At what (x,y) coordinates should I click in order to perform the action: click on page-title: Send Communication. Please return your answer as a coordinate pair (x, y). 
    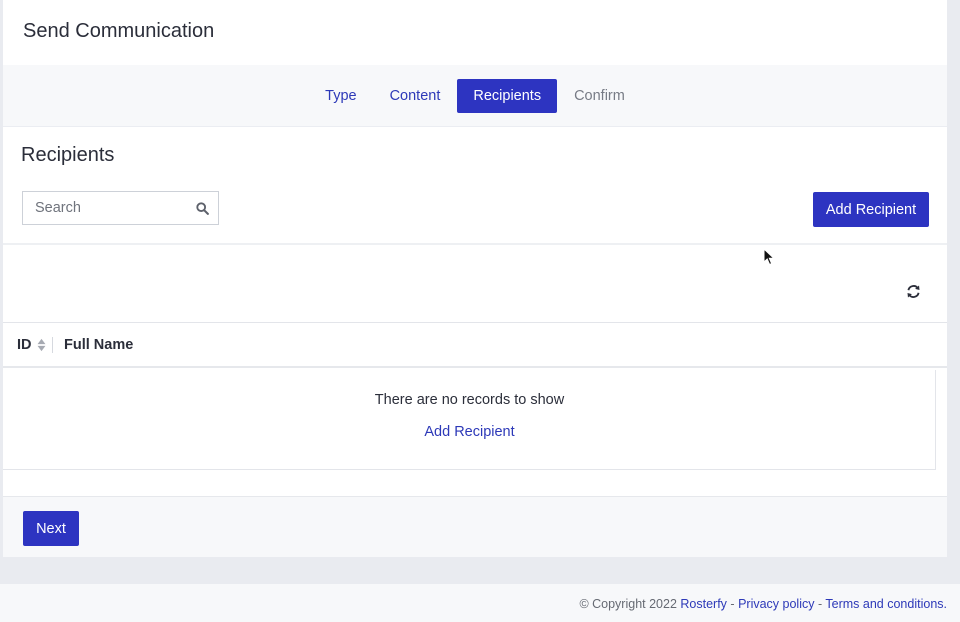
    Looking at the image, I should click on (119, 31).